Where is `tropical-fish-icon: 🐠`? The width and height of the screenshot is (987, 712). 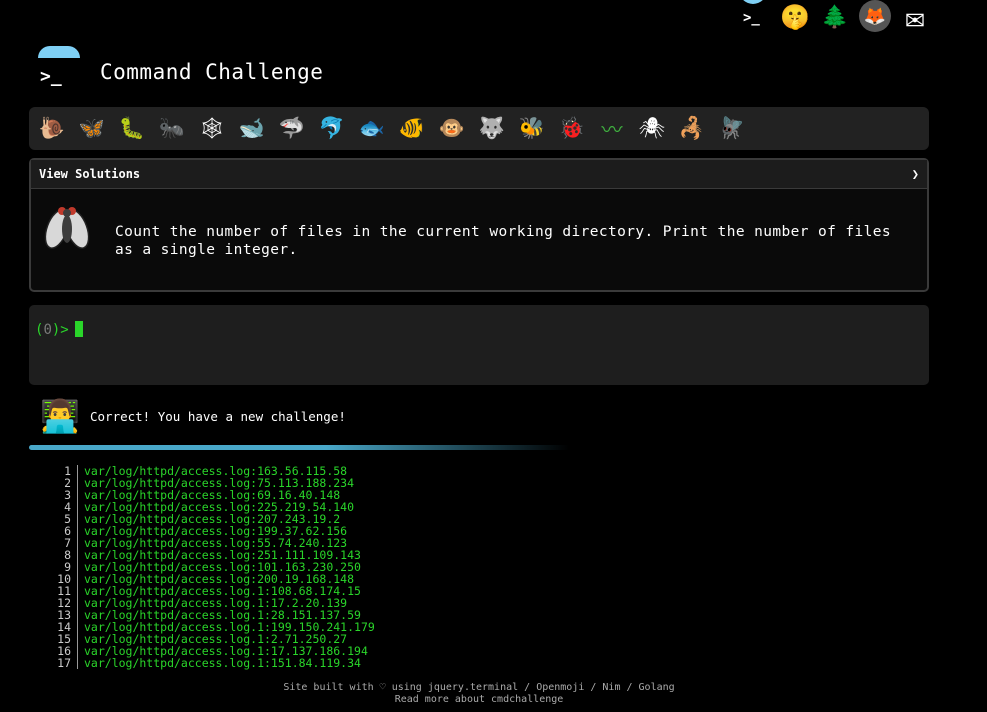
tropical-fish-icon: 🐠 is located at coordinates (412, 129).